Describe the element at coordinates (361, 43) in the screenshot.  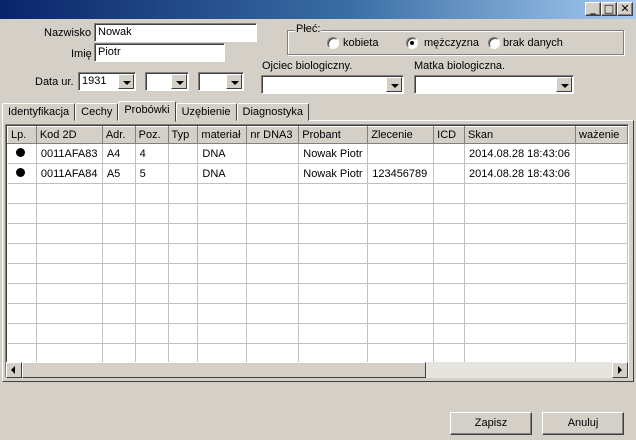
I see `gender-option-female: kobieta` at that location.